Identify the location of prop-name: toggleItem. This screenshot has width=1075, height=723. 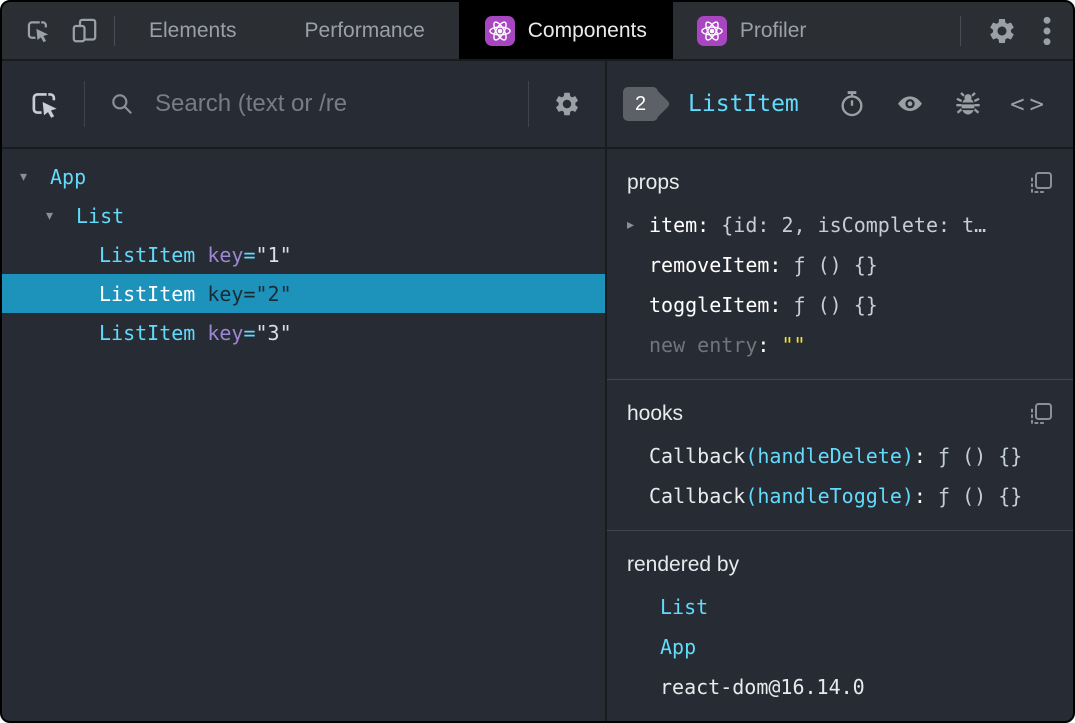
(709, 305).